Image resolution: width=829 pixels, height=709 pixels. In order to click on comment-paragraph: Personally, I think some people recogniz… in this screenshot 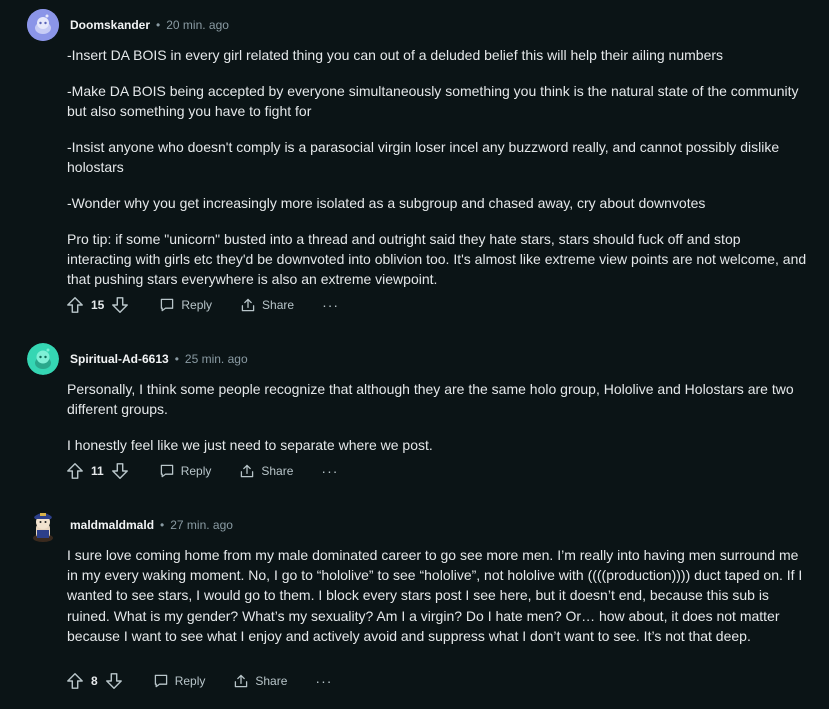, I will do `click(430, 399)`.